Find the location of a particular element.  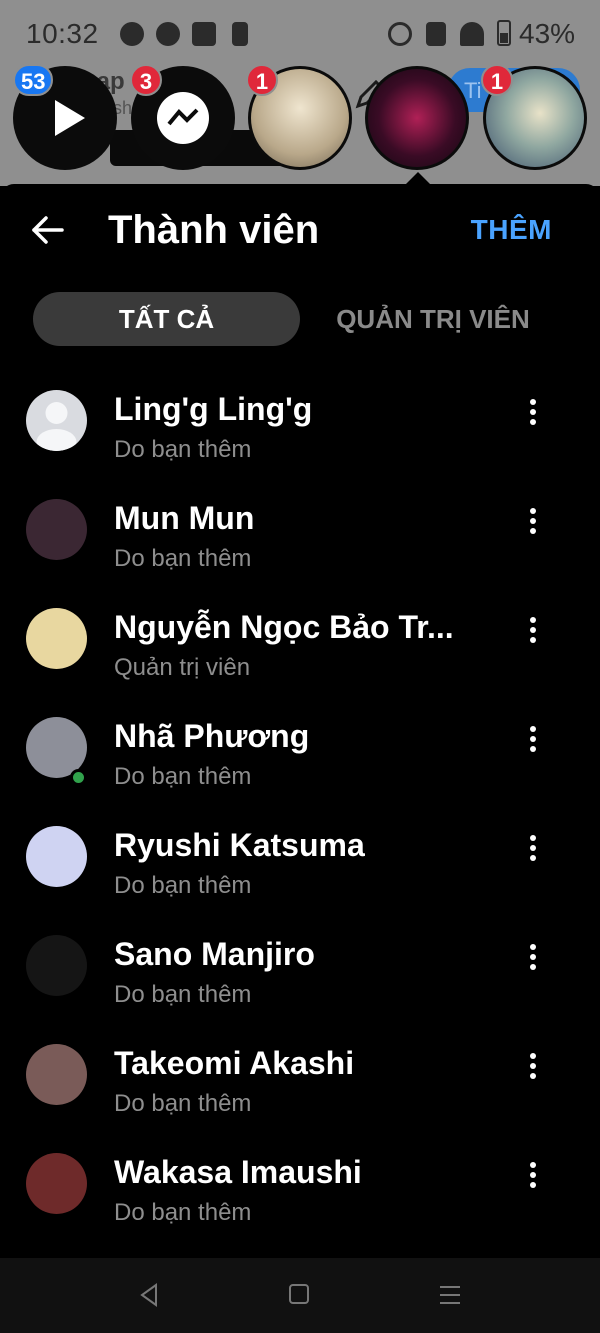

member-row: Nguyễn Ngọc Bảo Tr... Quản trị viên is located at coordinates (300, 638).